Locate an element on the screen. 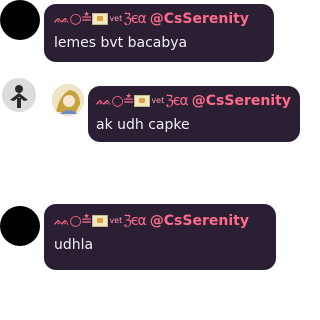 The width and height of the screenshot is (320, 320). message-text: udhla is located at coordinates (74, 245).